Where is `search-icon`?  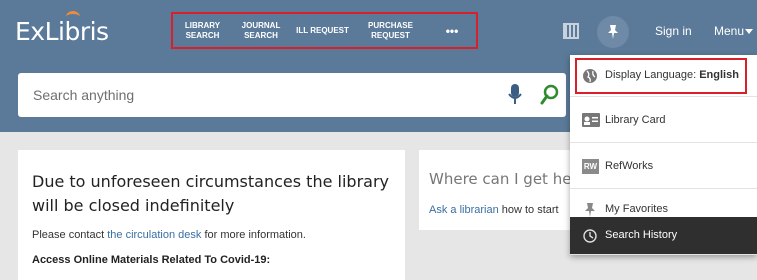 search-icon is located at coordinates (550, 95).